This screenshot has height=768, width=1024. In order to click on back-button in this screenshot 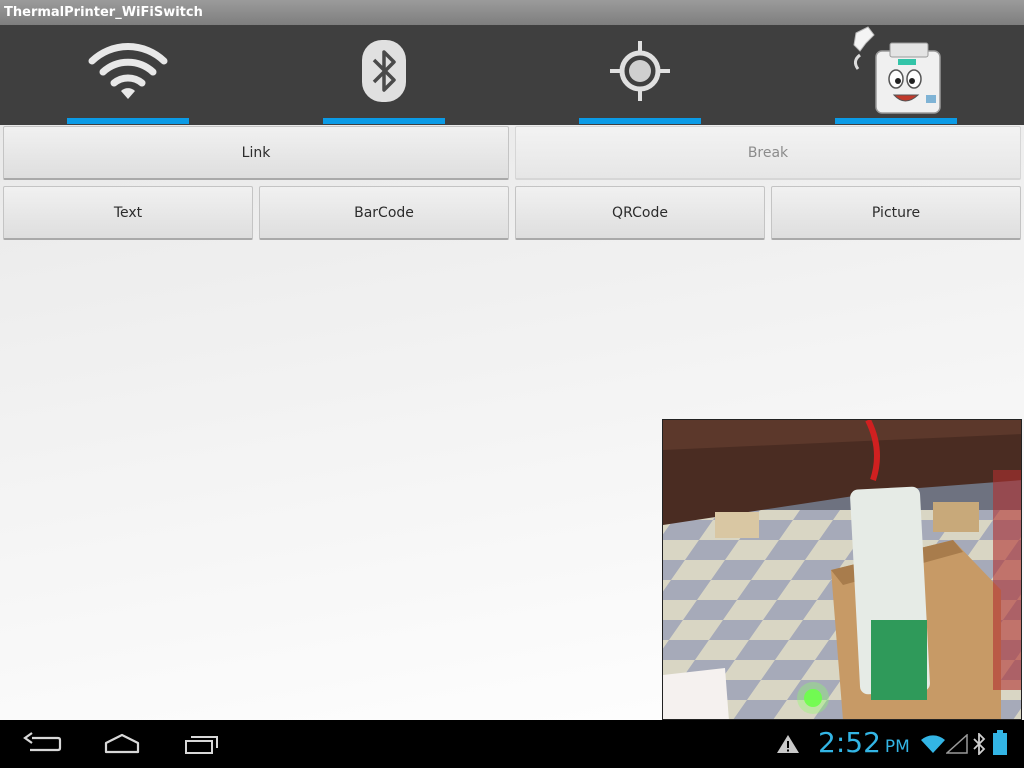, I will do `click(42, 744)`.